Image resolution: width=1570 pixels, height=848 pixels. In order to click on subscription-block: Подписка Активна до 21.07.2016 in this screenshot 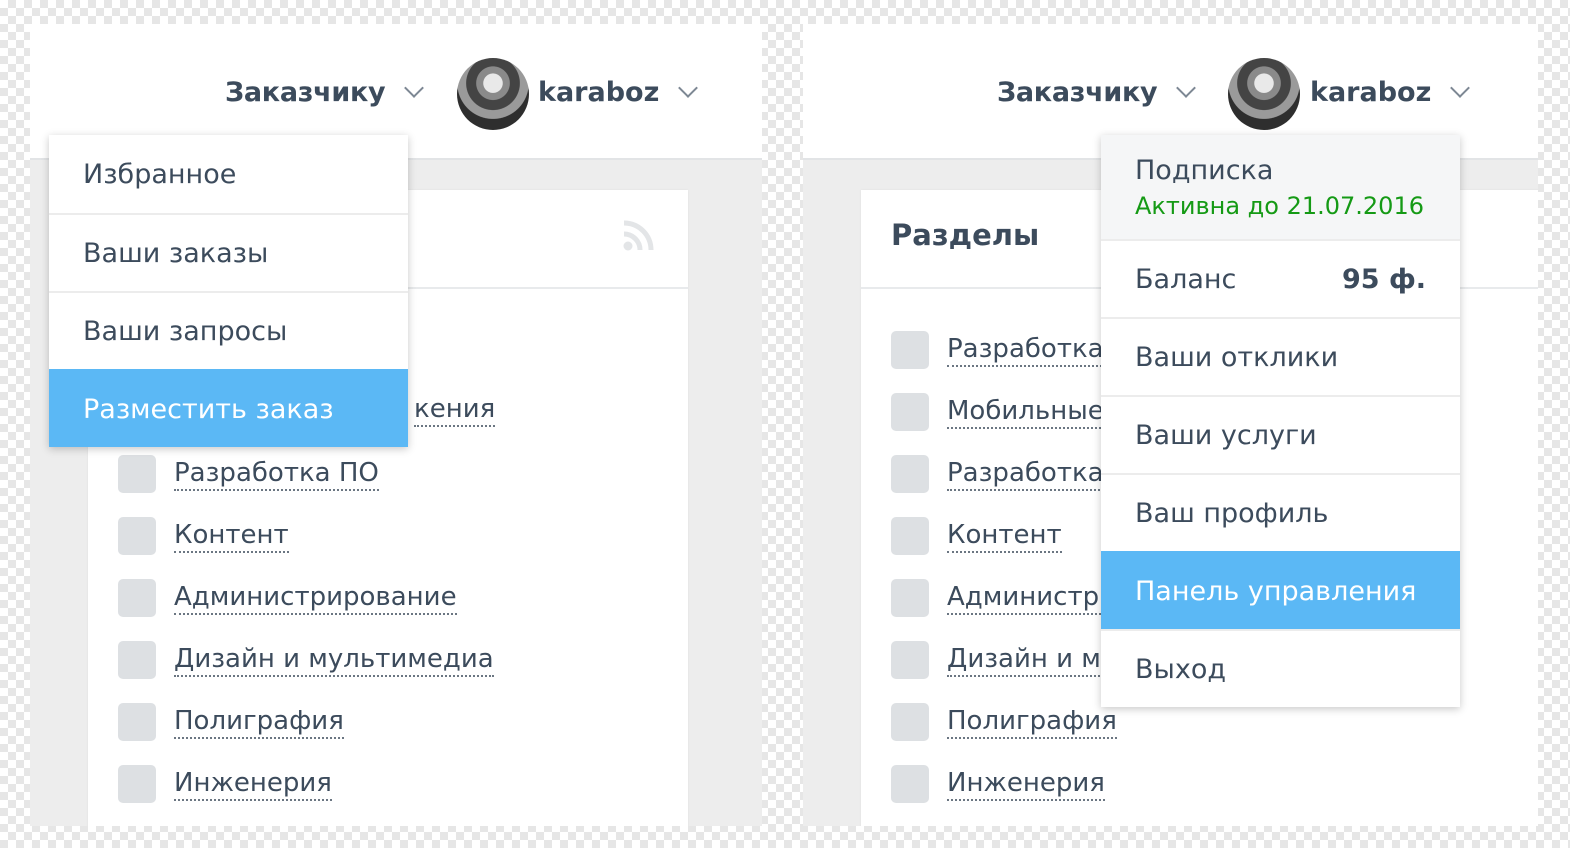, I will do `click(1280, 187)`.